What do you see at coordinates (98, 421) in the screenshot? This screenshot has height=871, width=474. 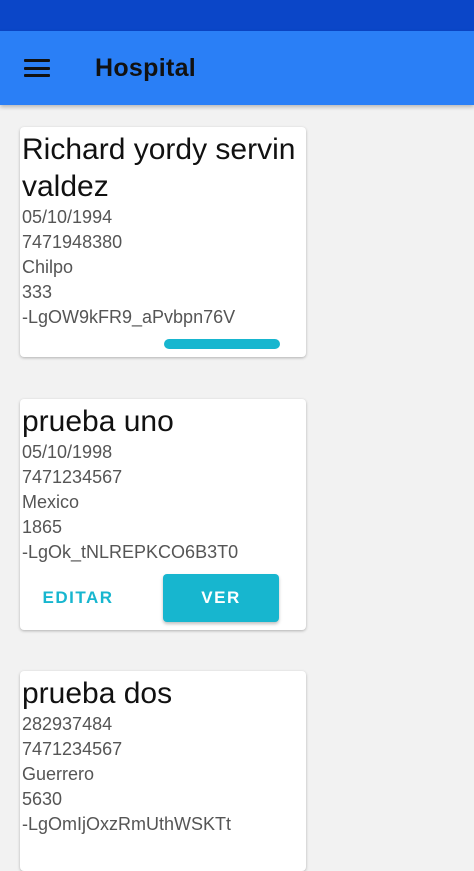 I see `patient-name: prueba uno` at bounding box center [98, 421].